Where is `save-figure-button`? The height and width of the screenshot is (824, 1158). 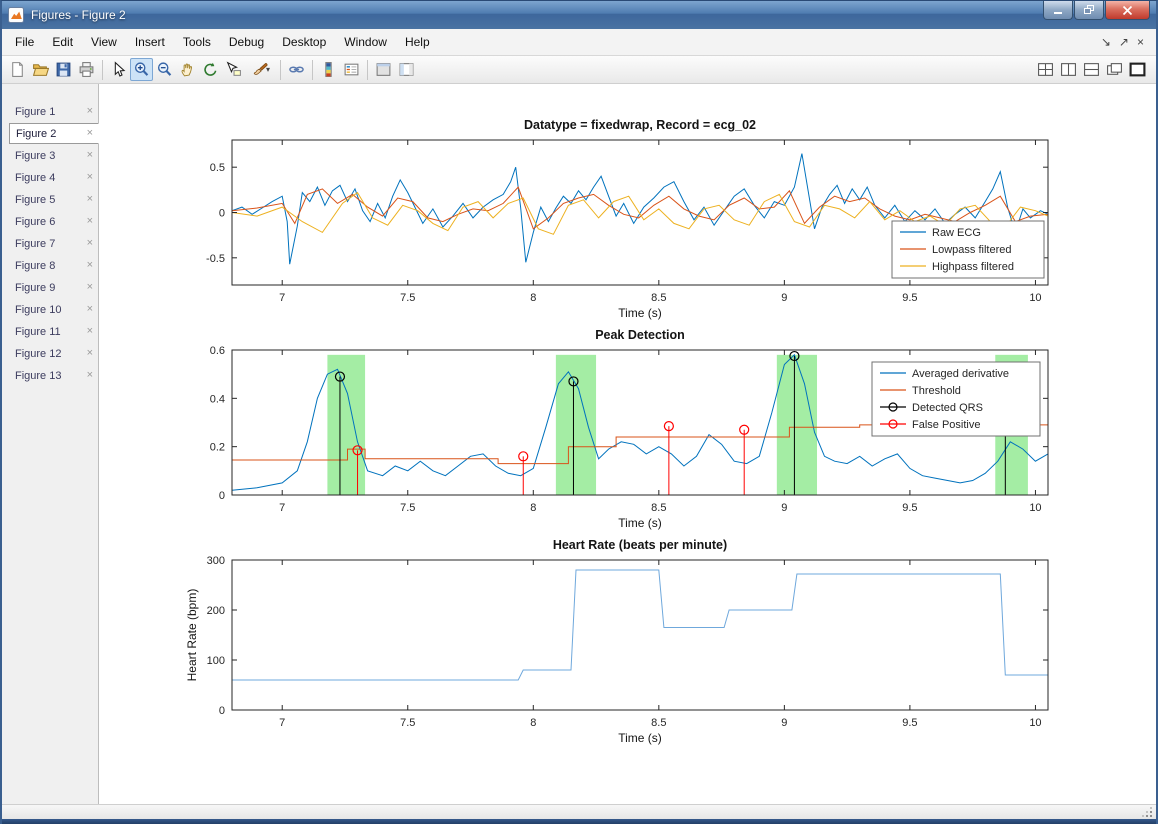 save-figure-button is located at coordinates (63, 69).